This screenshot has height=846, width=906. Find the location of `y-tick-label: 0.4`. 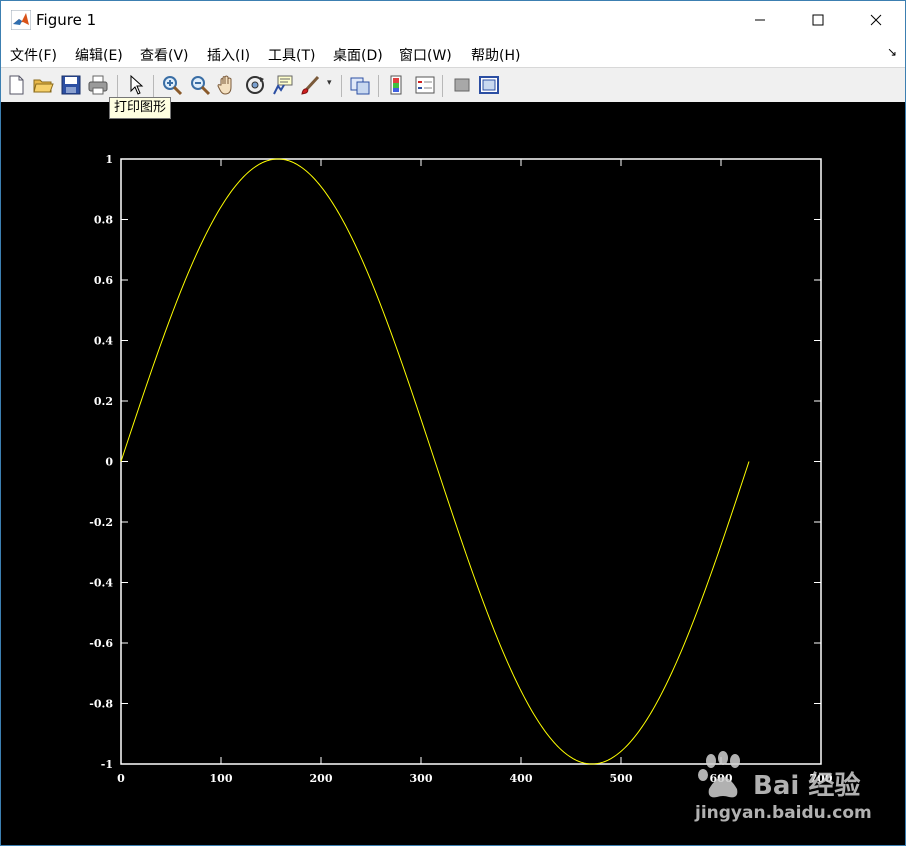

y-tick-label: 0.4 is located at coordinates (103, 341).